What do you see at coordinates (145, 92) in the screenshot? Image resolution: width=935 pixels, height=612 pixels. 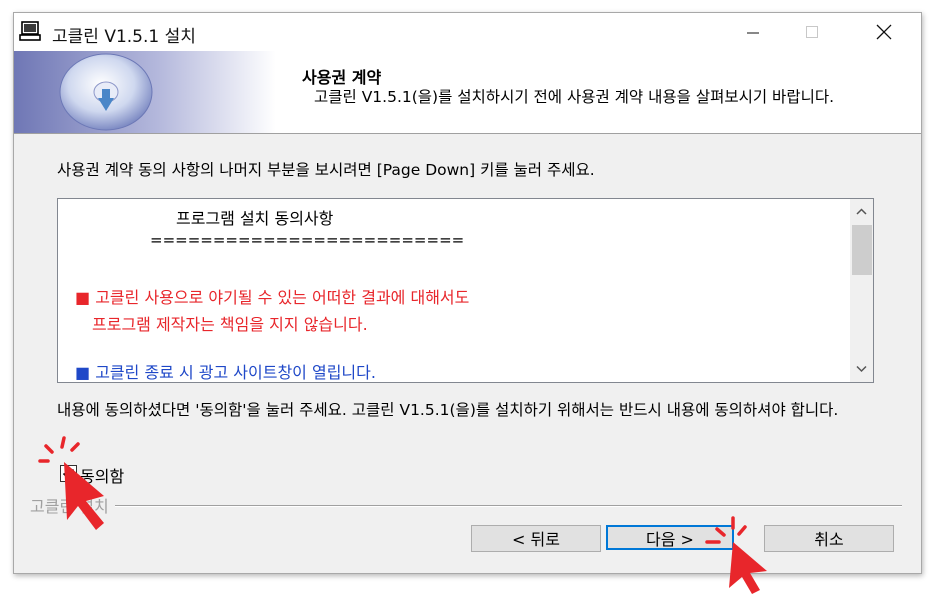 I see `installer-header-image` at bounding box center [145, 92].